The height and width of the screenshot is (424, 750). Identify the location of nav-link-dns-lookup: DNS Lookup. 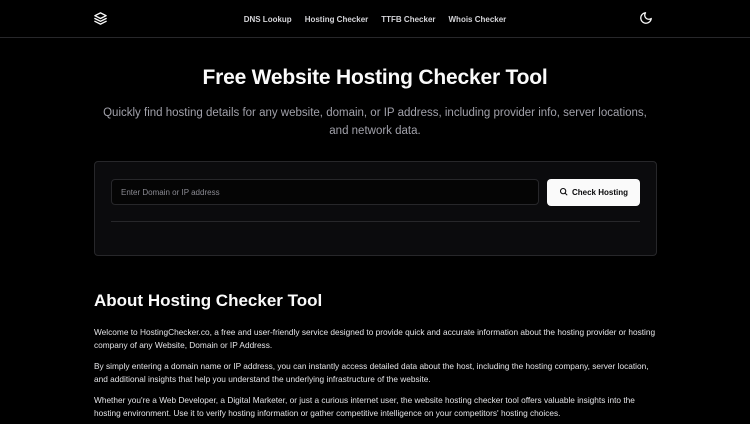
(268, 19).